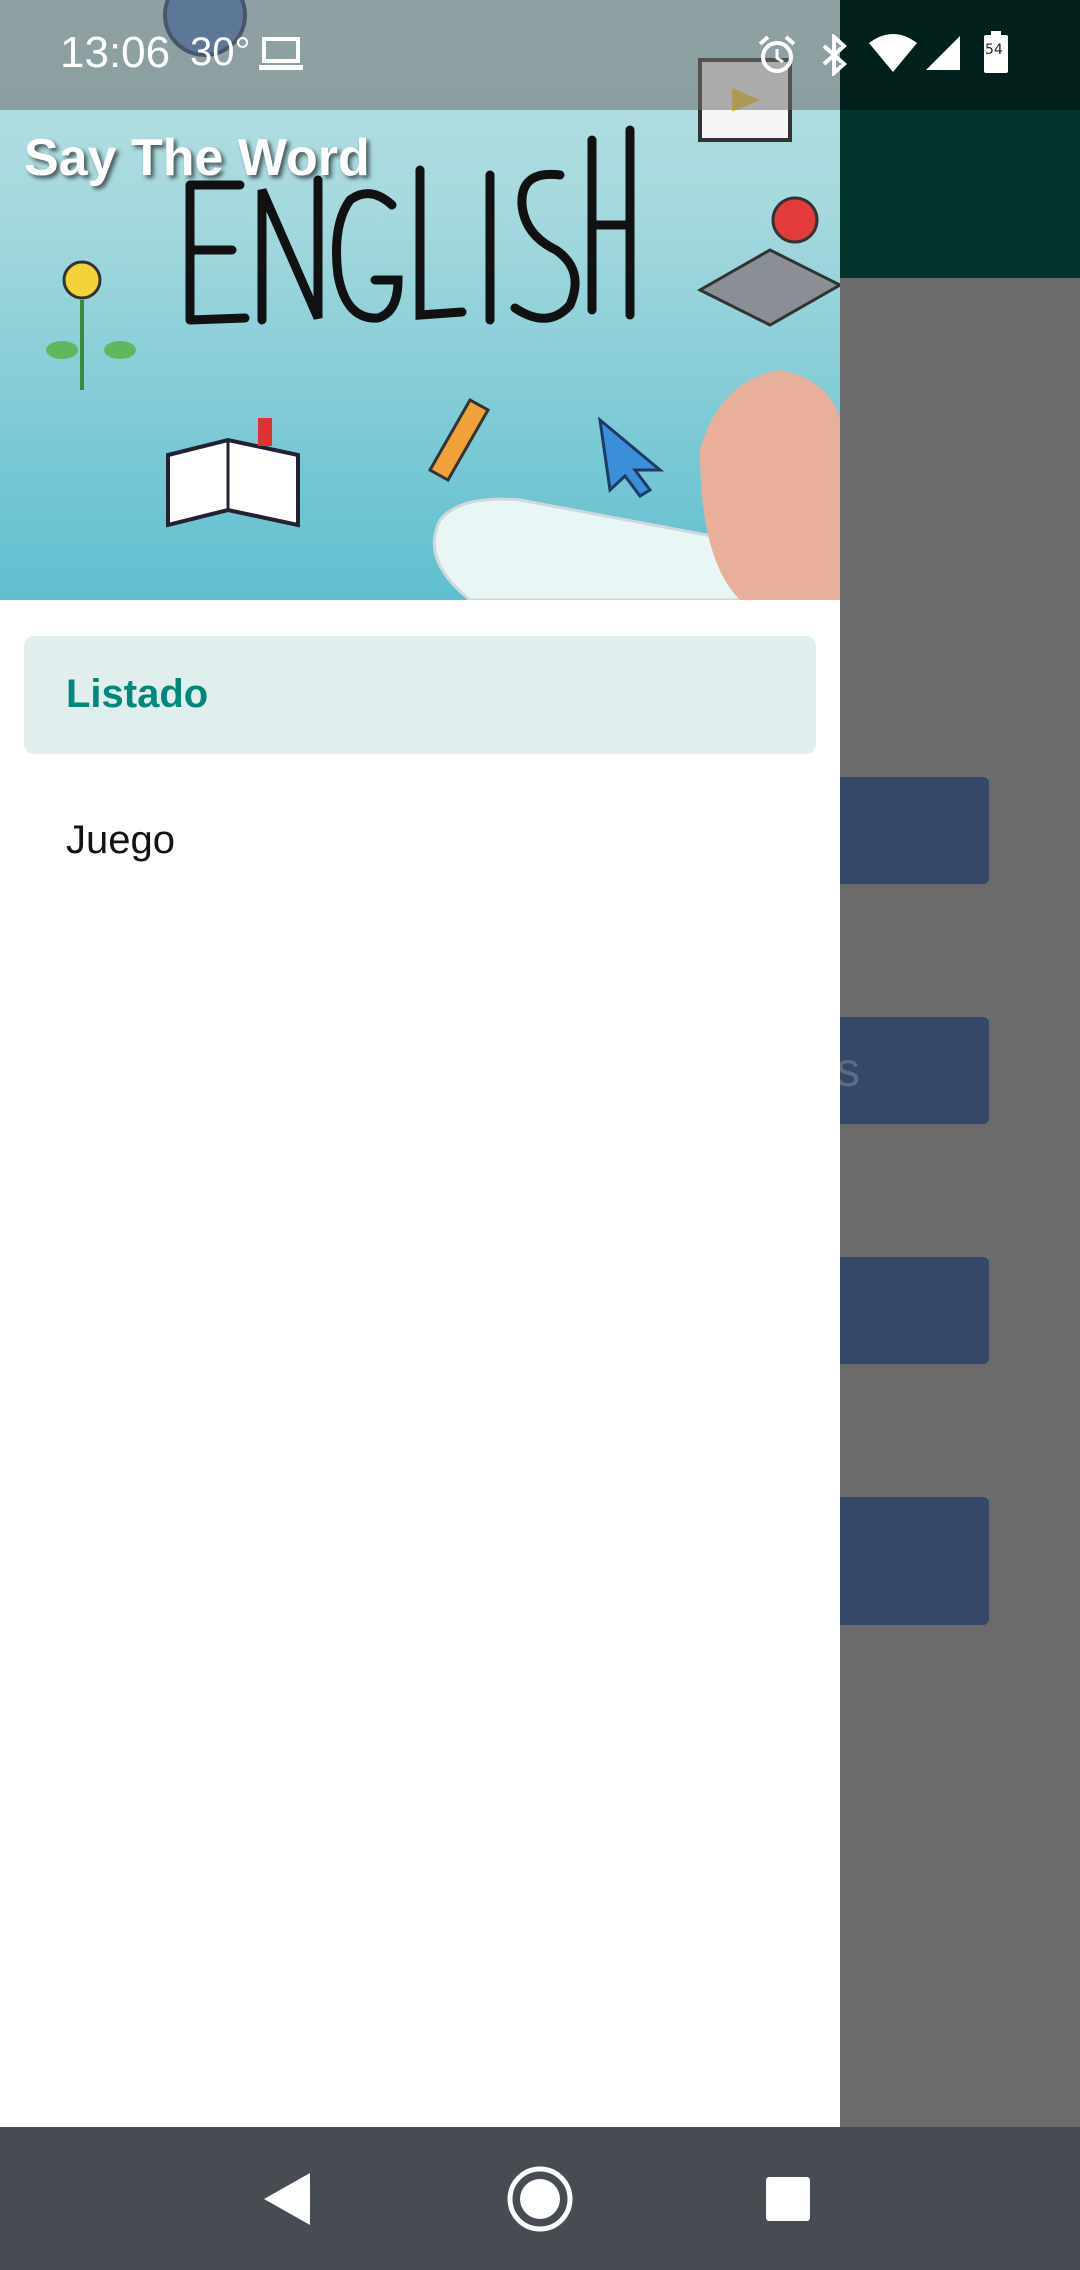  What do you see at coordinates (197, 158) in the screenshot?
I see `app-title: Say The Word` at bounding box center [197, 158].